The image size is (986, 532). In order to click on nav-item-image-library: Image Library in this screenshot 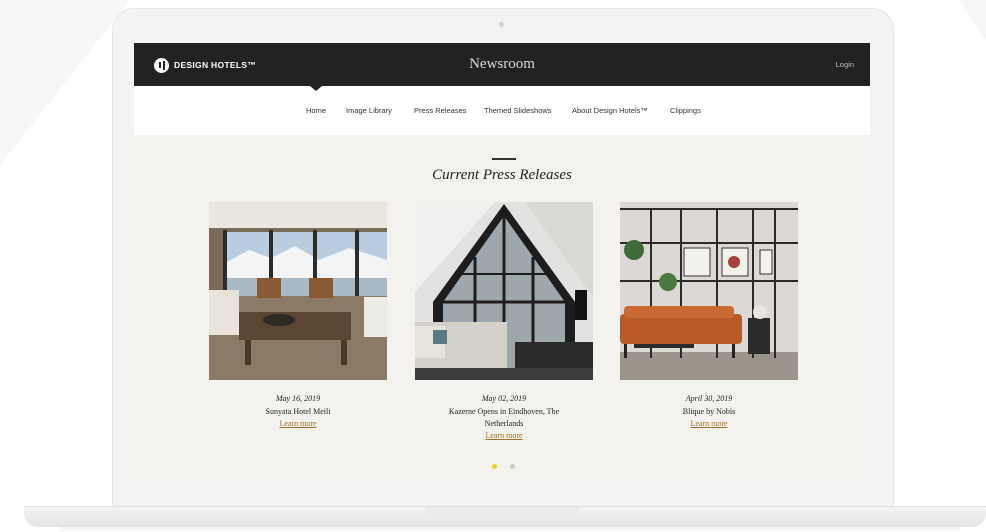, I will do `click(369, 110)`.